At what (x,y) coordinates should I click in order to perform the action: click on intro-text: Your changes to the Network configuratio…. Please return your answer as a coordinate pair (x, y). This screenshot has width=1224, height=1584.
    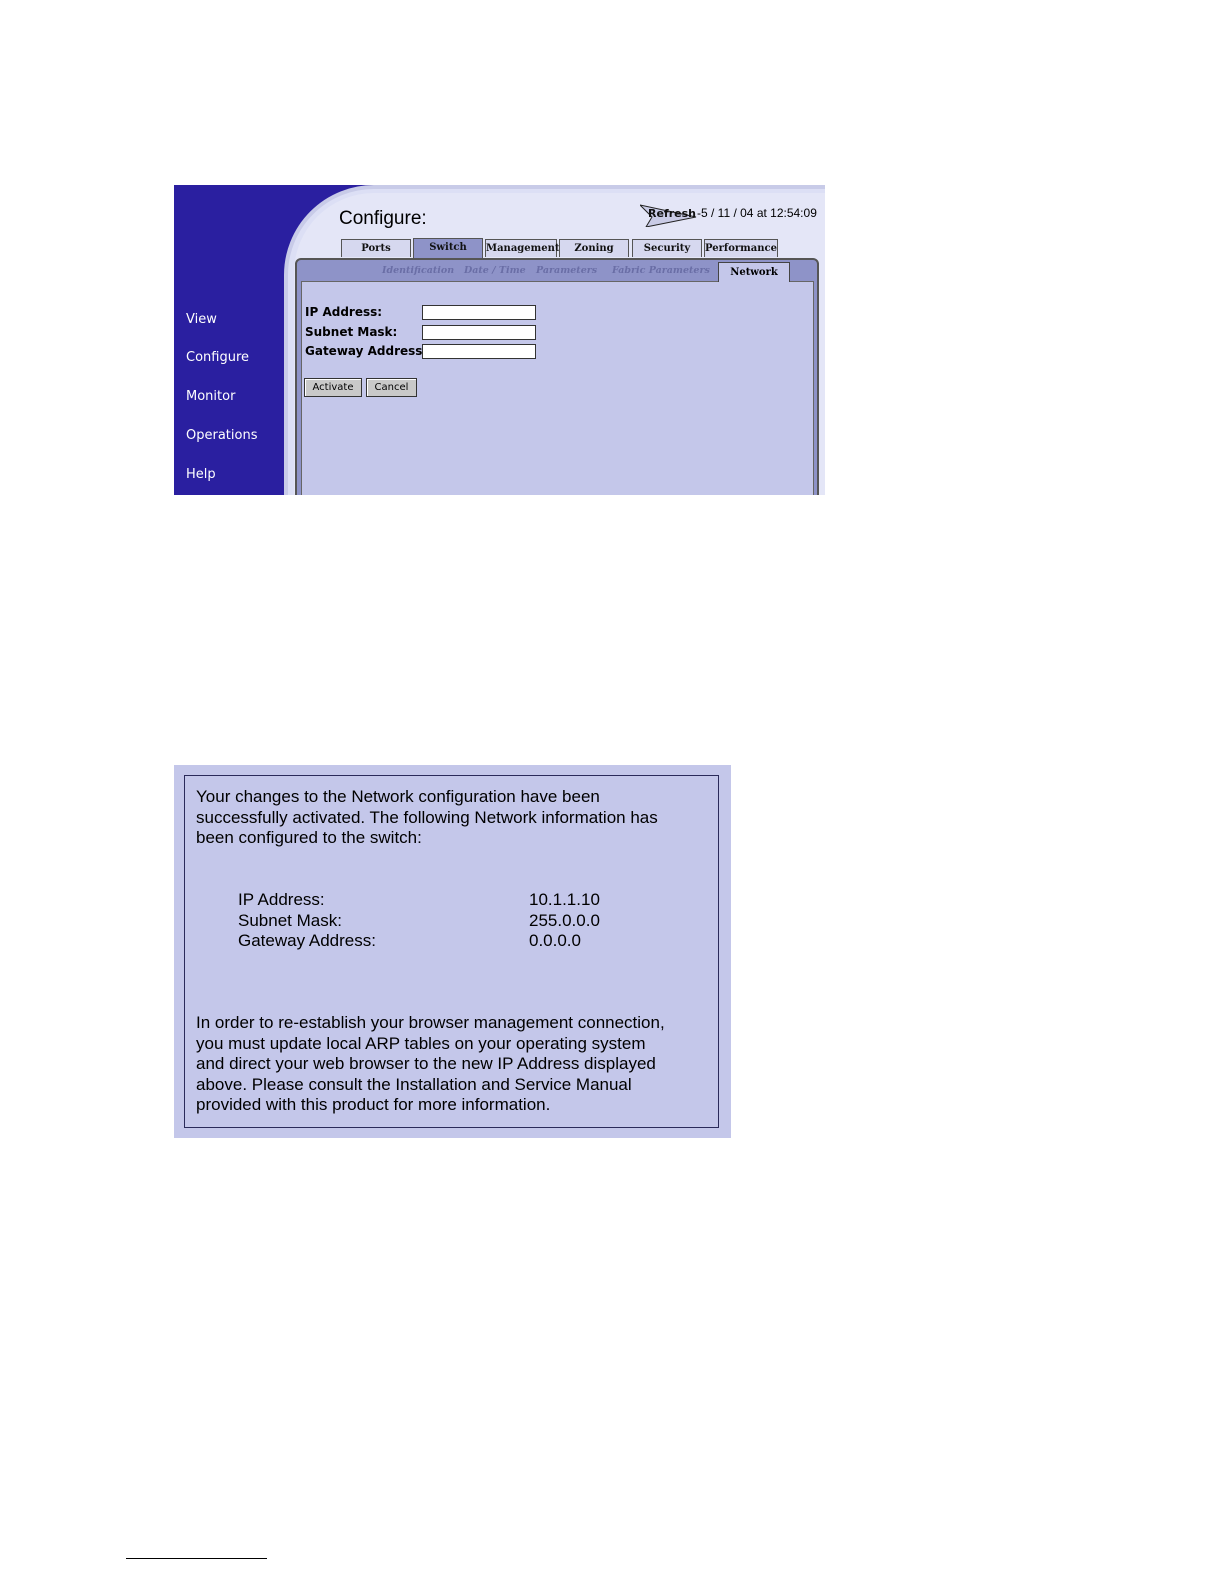
    Looking at the image, I should click on (427, 818).